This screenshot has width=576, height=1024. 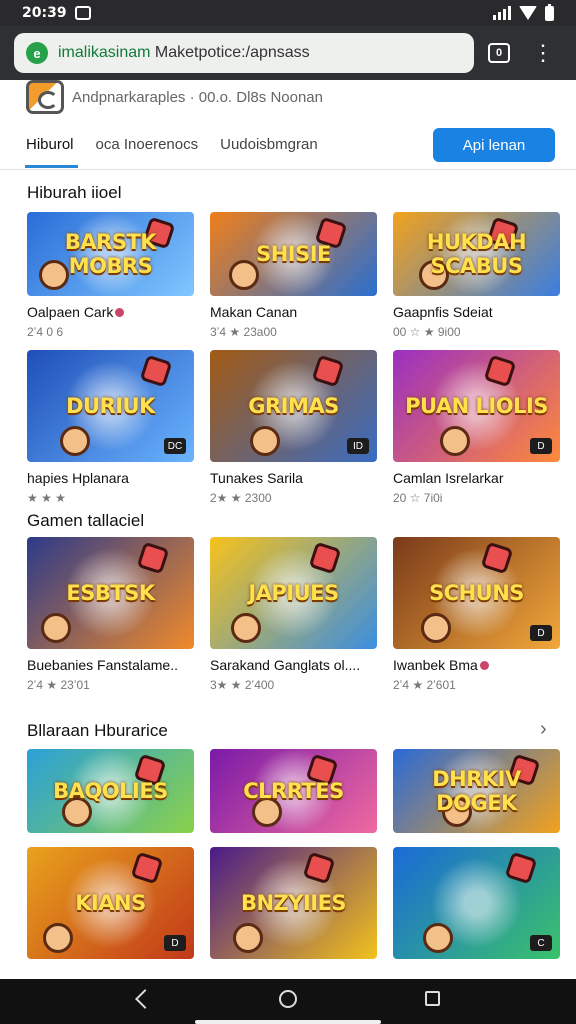 What do you see at coordinates (145, 999) in the screenshot?
I see `back-icon` at bounding box center [145, 999].